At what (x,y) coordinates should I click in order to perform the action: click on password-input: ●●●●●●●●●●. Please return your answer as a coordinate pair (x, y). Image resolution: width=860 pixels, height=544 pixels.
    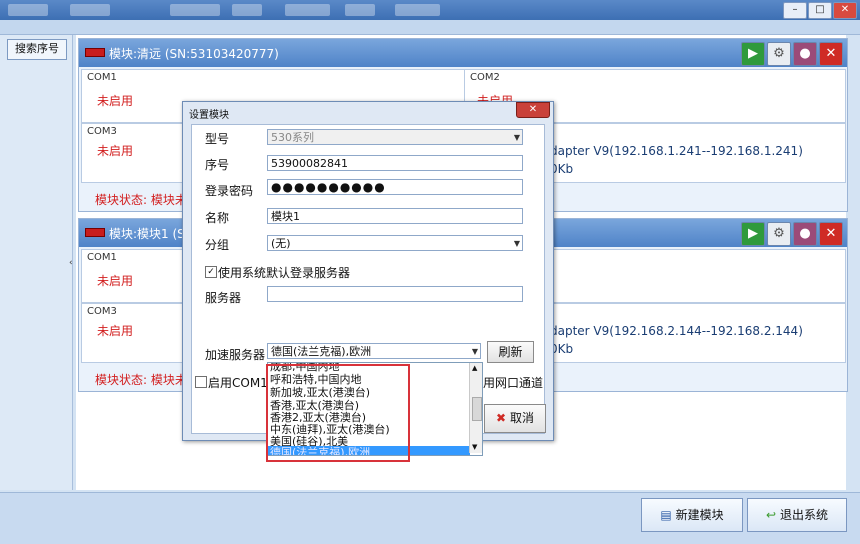
    Looking at the image, I should click on (395, 187).